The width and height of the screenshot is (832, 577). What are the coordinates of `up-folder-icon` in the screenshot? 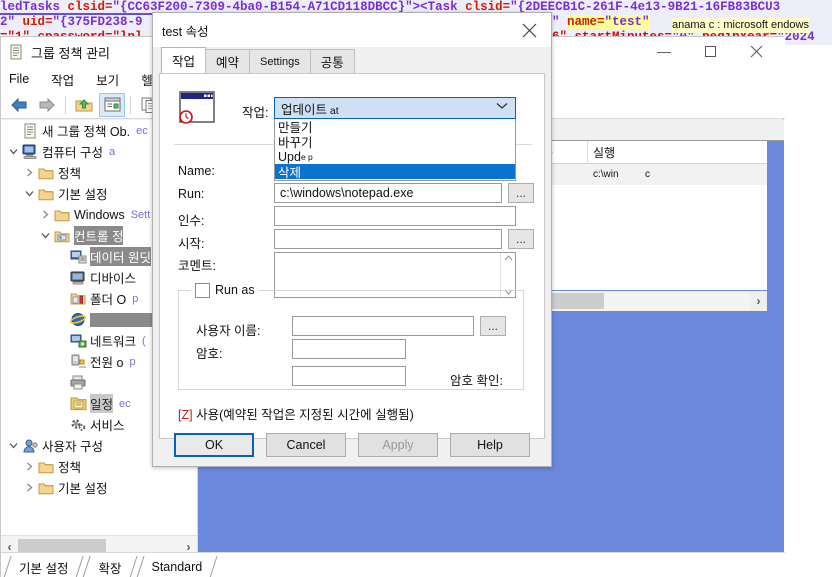 It's located at (84, 105).